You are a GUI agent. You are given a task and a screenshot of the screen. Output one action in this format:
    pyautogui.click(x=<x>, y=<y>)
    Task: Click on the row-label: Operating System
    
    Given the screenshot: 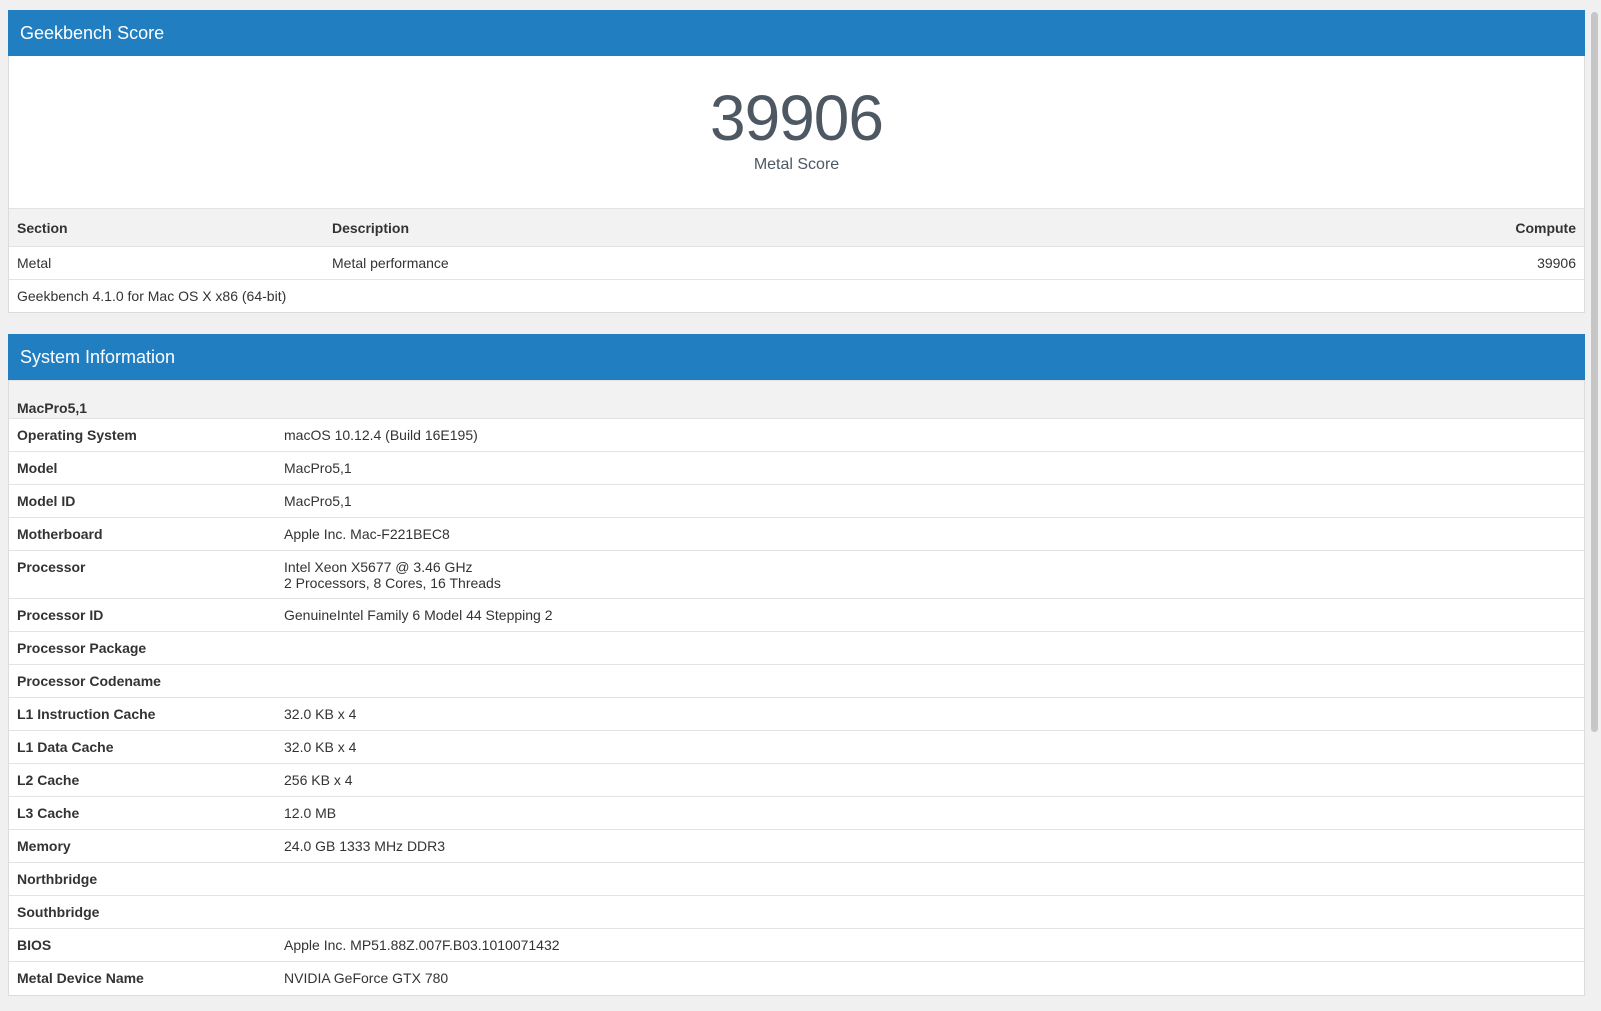 What is the action you would take?
    pyautogui.click(x=77, y=435)
    